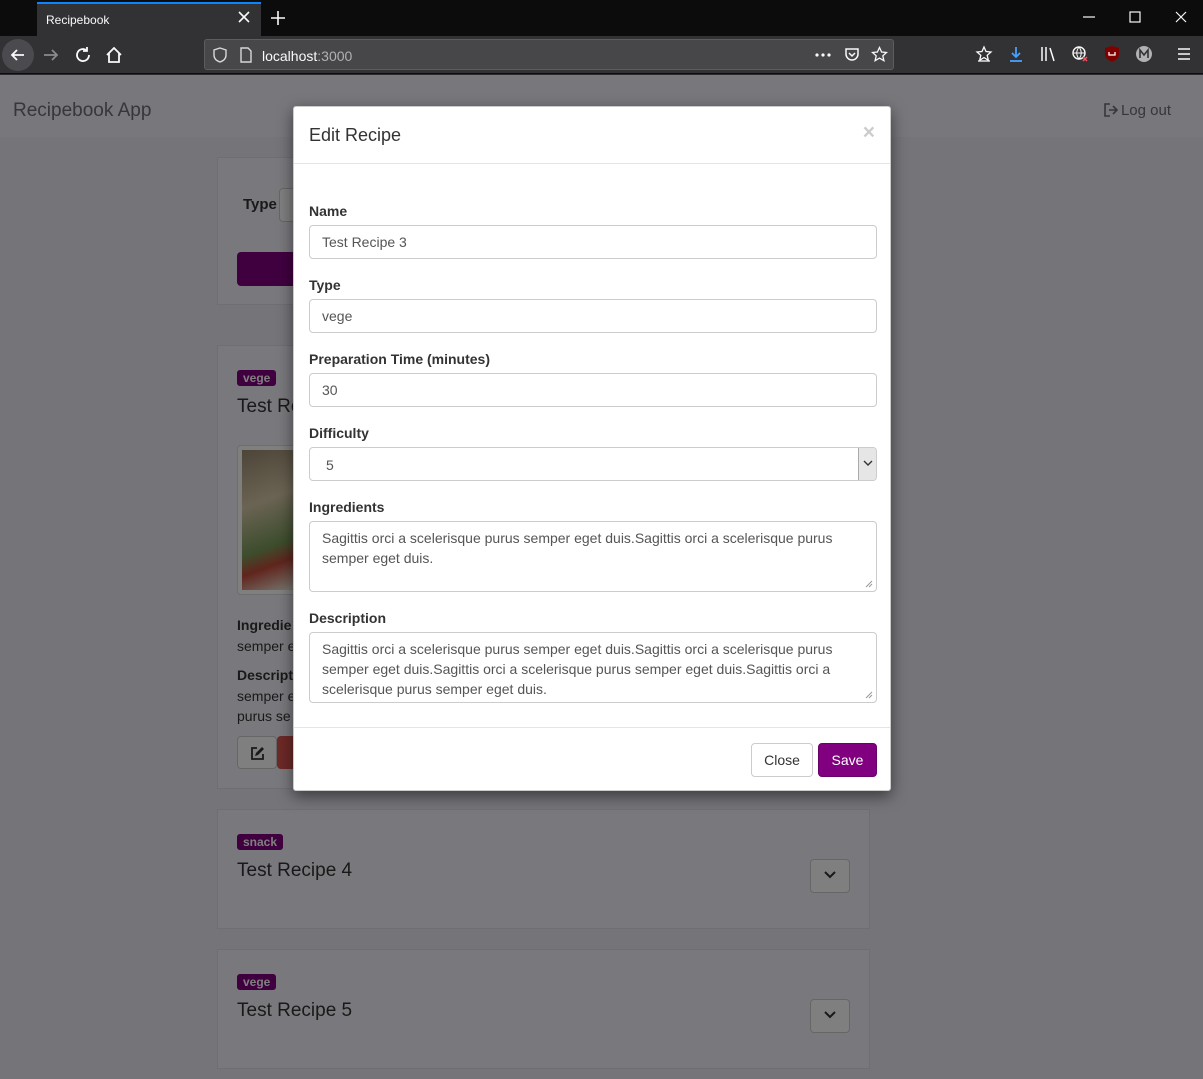 The image size is (1203, 1079). Describe the element at coordinates (348, 618) in the screenshot. I see `description-label: Description` at that location.